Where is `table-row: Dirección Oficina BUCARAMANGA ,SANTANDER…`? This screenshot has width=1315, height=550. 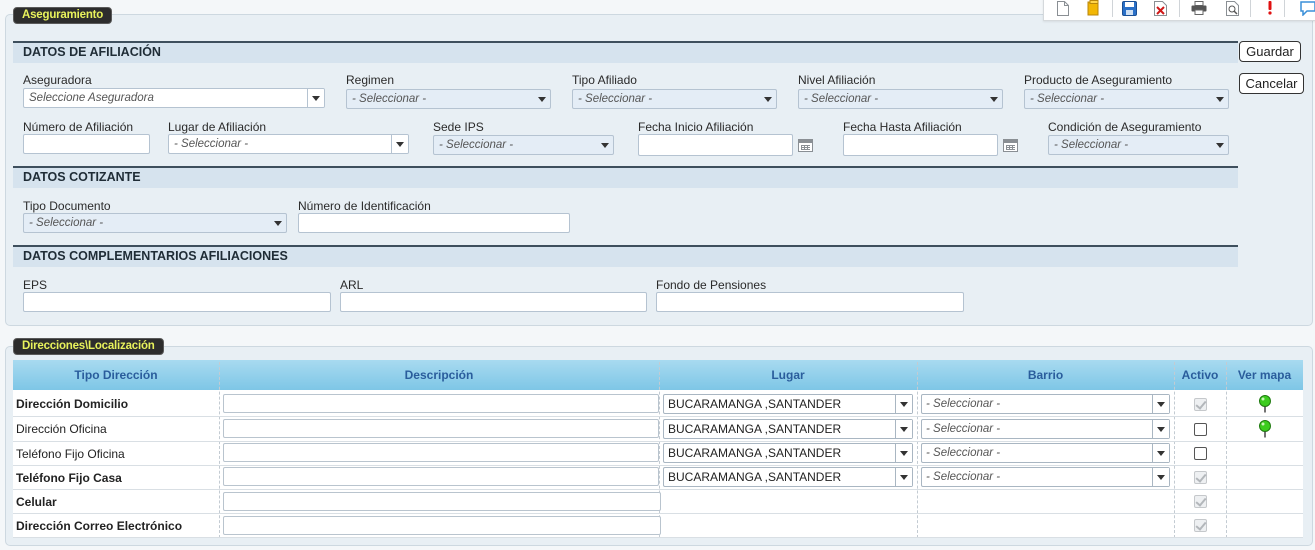
table-row: Dirección Oficina BUCARAMANGA ,SANTANDER… is located at coordinates (658, 429).